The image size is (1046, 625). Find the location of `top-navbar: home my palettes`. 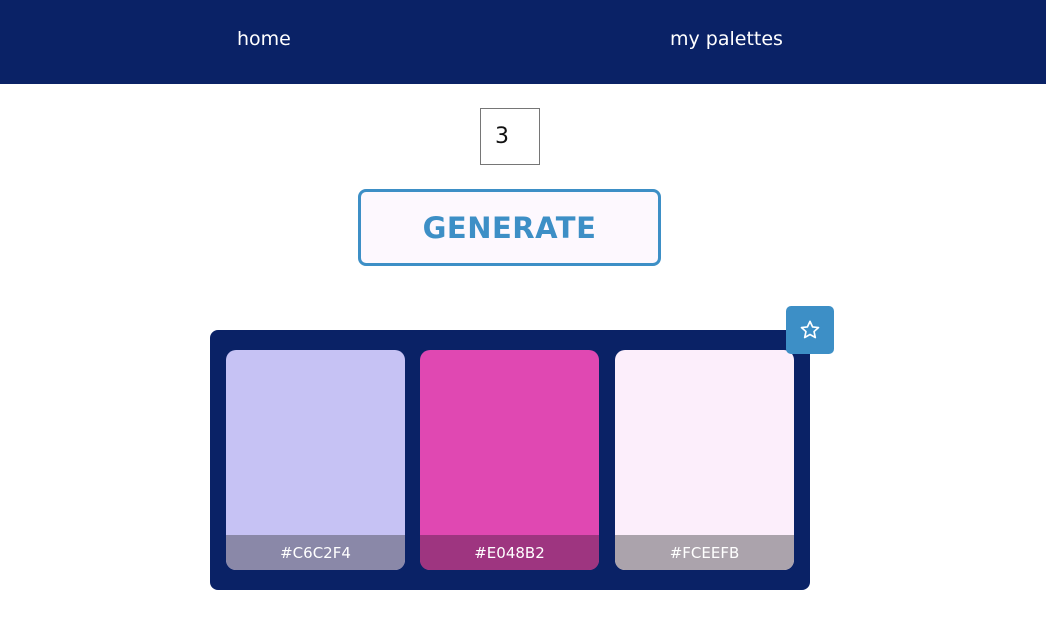

top-navbar: home my palettes is located at coordinates (523, 42).